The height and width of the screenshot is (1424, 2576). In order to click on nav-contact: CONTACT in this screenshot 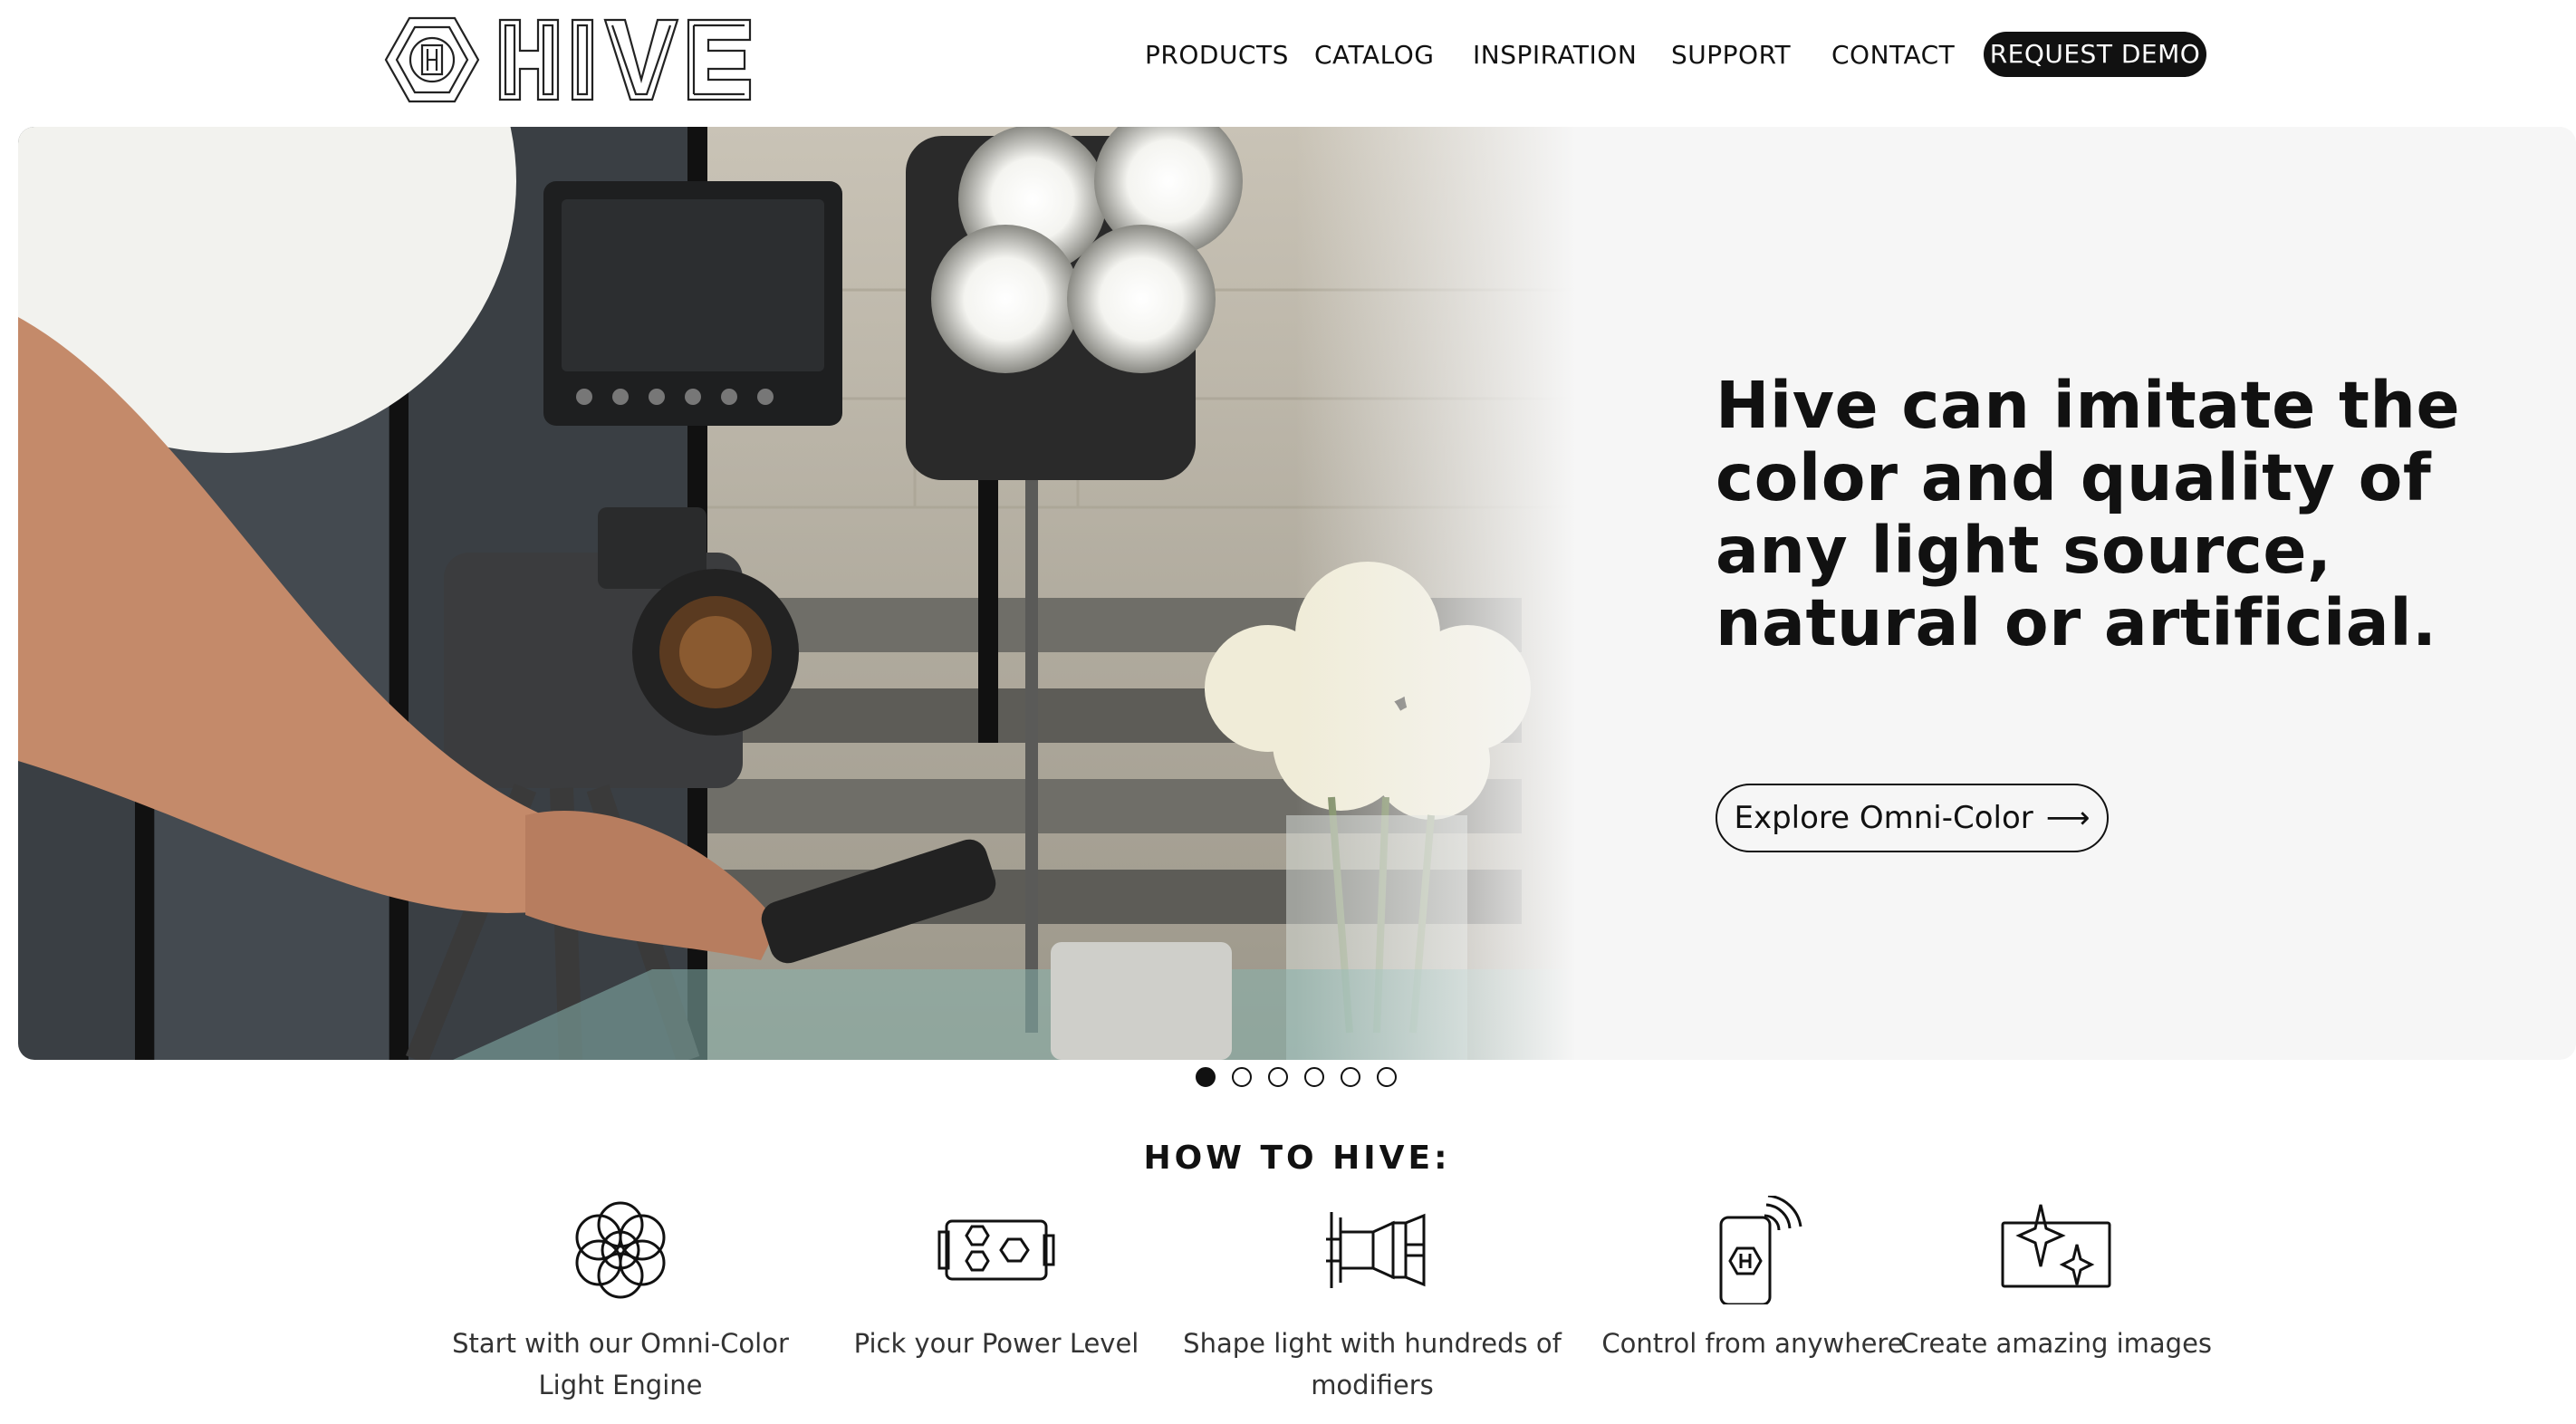, I will do `click(1893, 56)`.